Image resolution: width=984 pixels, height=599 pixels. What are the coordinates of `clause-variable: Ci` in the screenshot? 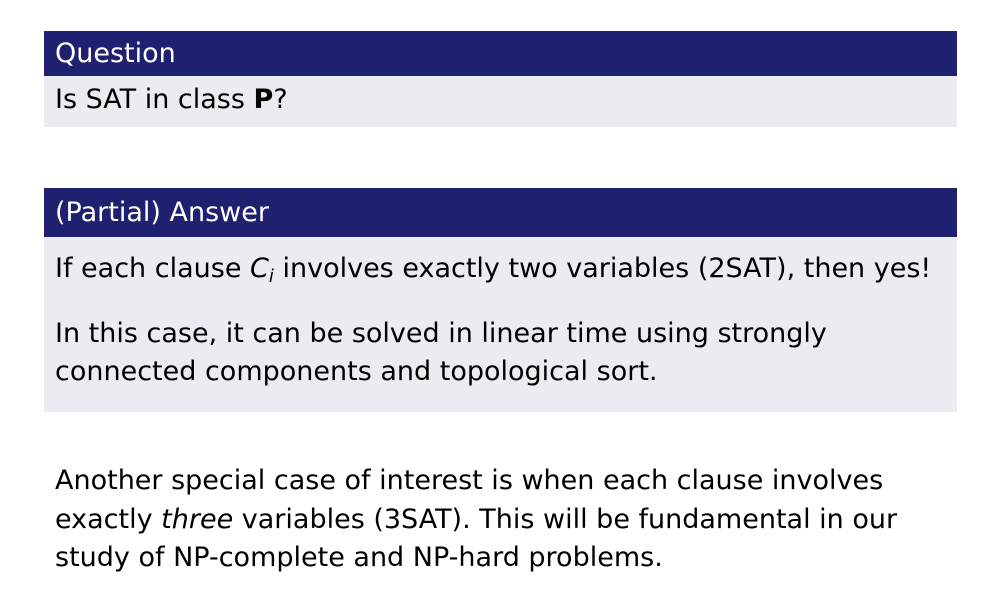 It's located at (262, 269).